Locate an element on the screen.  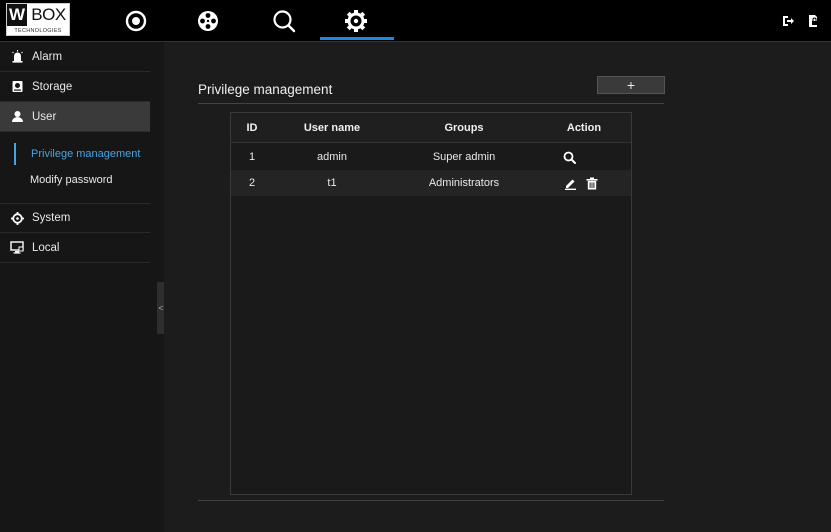
sidebar-item-label: User is located at coordinates (44, 116).